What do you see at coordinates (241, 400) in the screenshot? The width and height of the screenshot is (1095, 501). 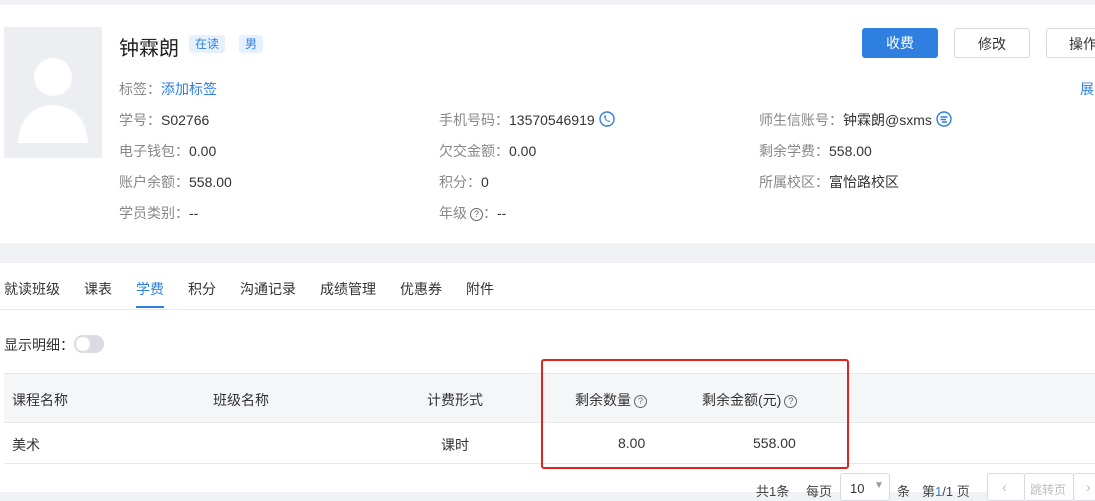 I see `col-class-name: 班级名称` at bounding box center [241, 400].